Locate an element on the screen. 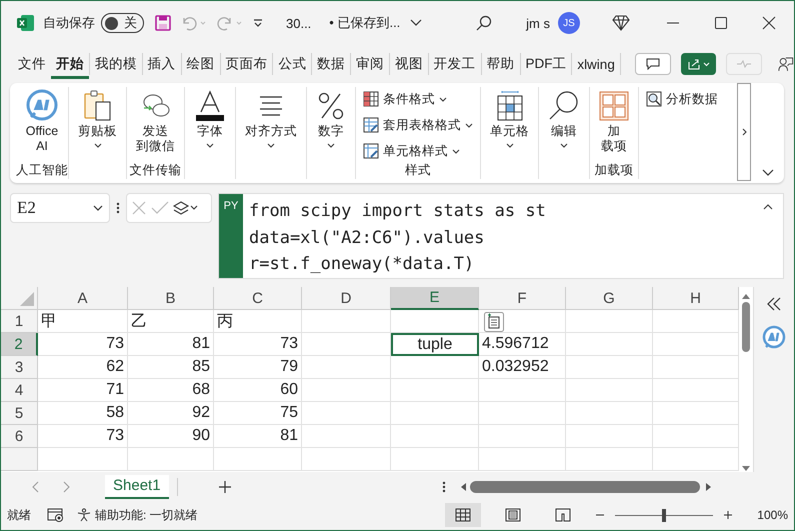  search-icon is located at coordinates (484, 23).